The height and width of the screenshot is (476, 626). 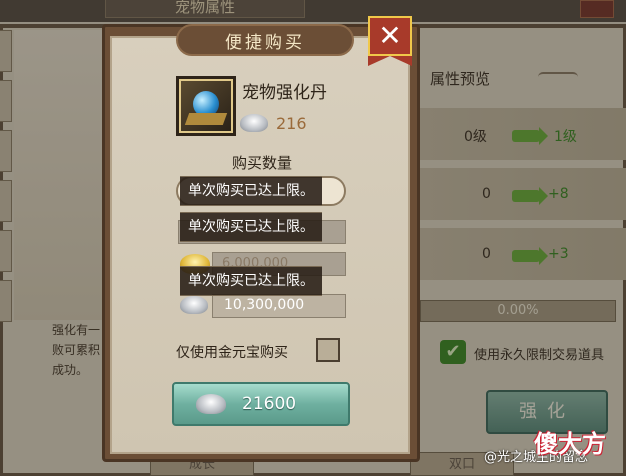 What do you see at coordinates (570, 444) in the screenshot?
I see `watermark-logo: 傻大方` at bounding box center [570, 444].